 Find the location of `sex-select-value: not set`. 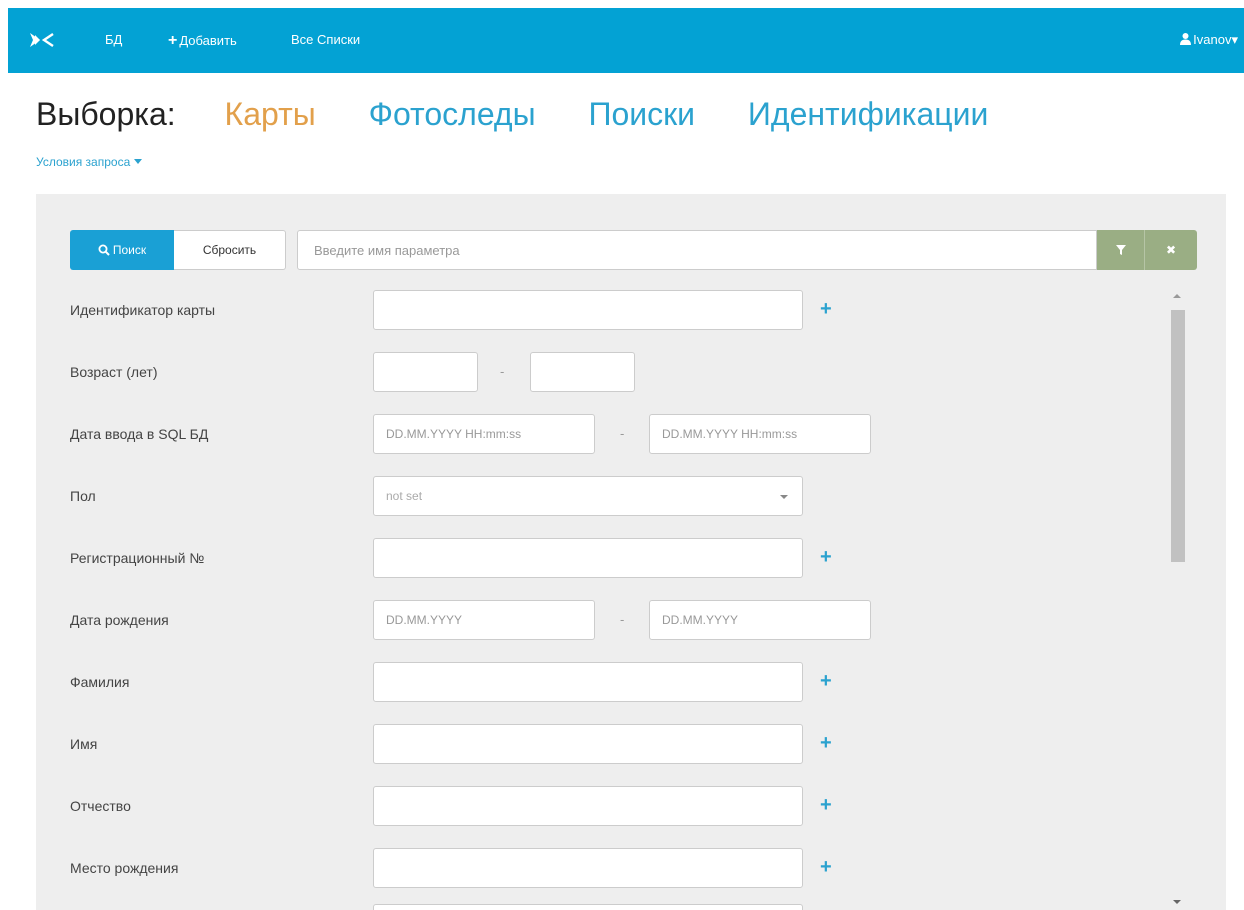

sex-select-value: not set is located at coordinates (404, 496).